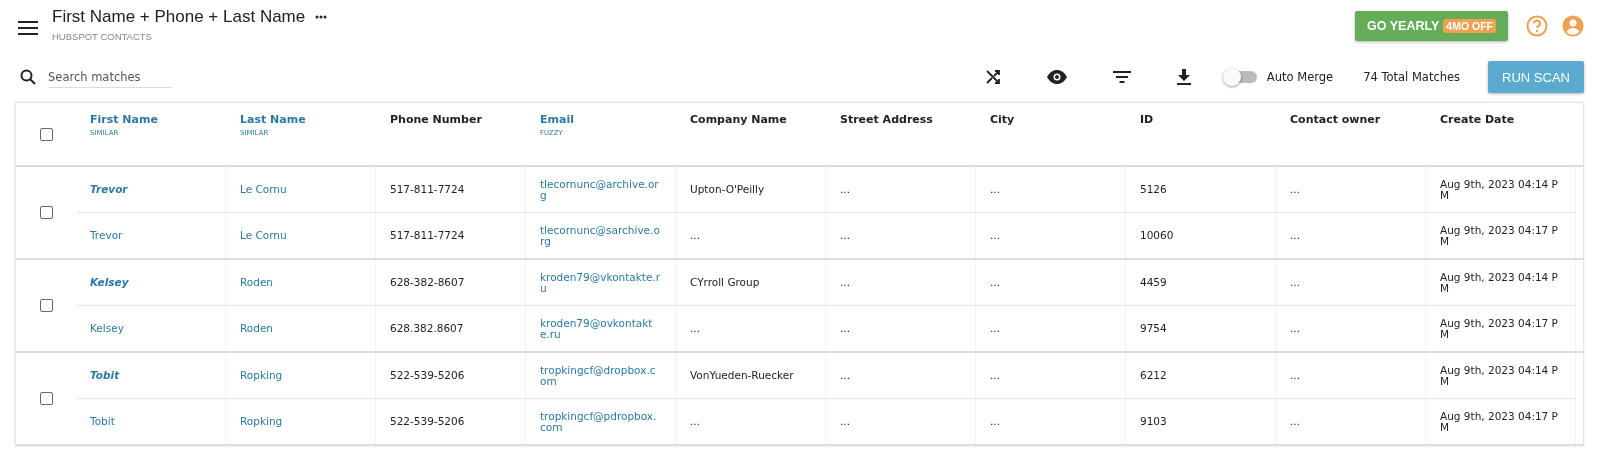  Describe the element at coordinates (458, 119) in the screenshot. I see `column-header: Phone Number` at that location.